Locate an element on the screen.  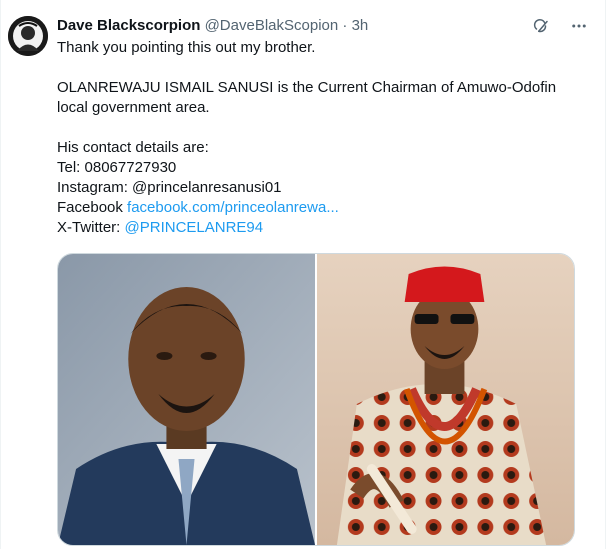
more-icon is located at coordinates (579, 26).